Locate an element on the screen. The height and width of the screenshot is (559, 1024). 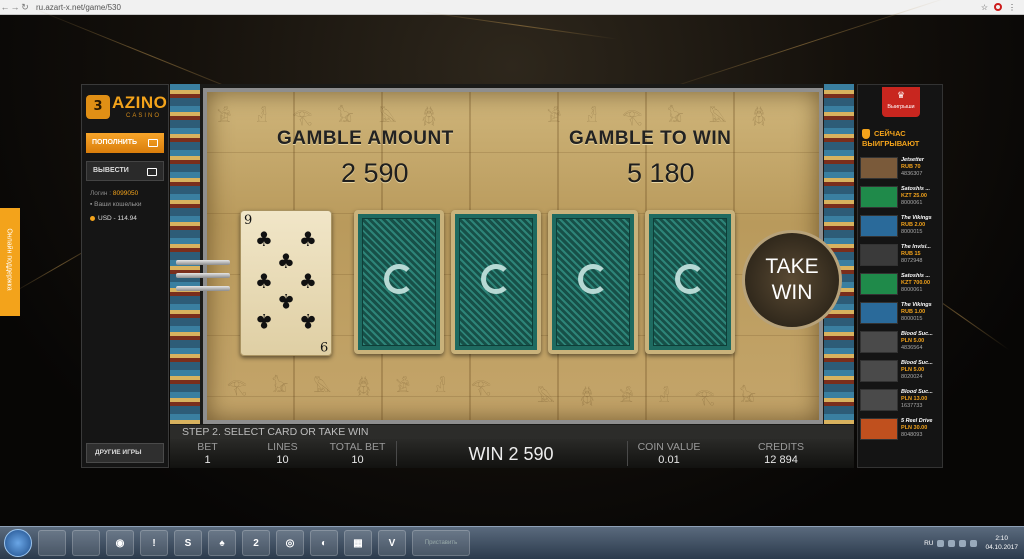
win-game-name: 5 Reel Drive is located at coordinates (917, 421).